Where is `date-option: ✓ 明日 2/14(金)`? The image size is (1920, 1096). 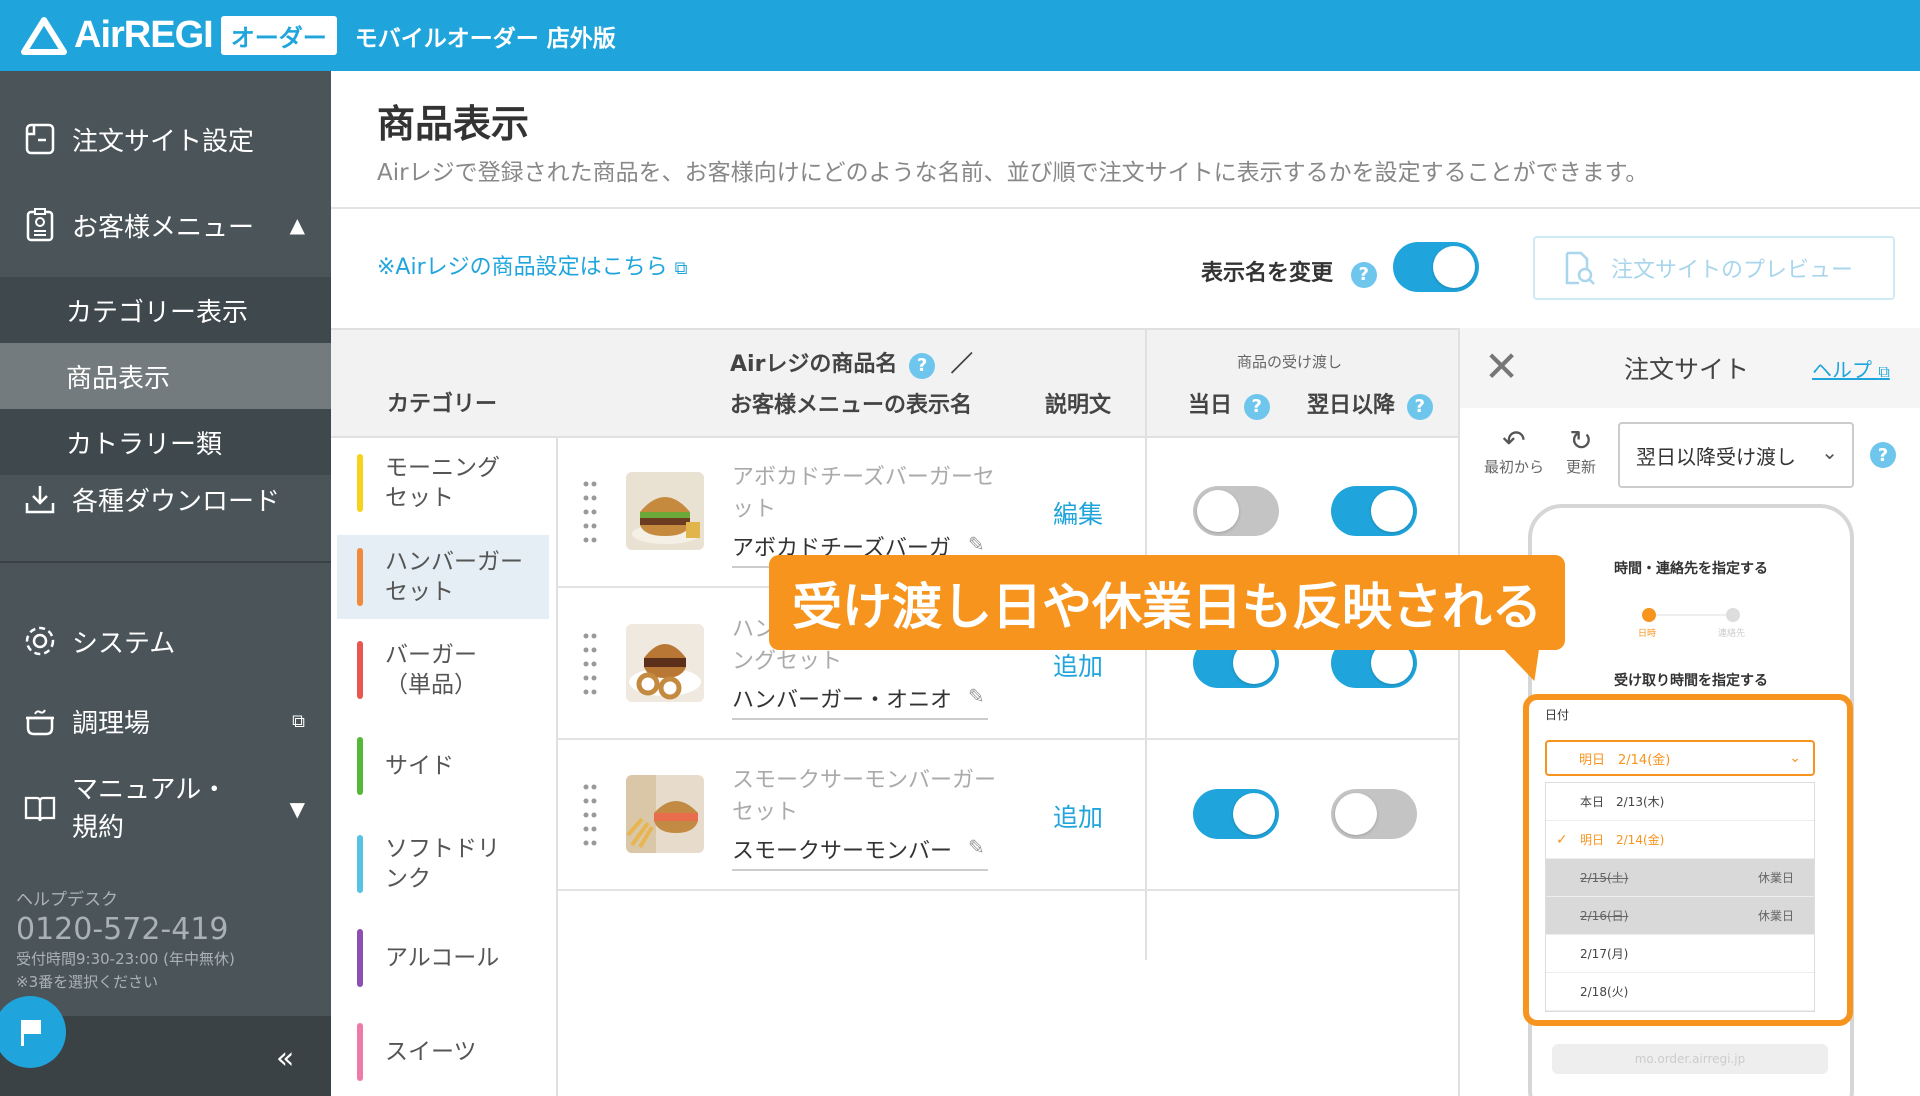 date-option: ✓ 明日 2/14(金) is located at coordinates (1680, 840).